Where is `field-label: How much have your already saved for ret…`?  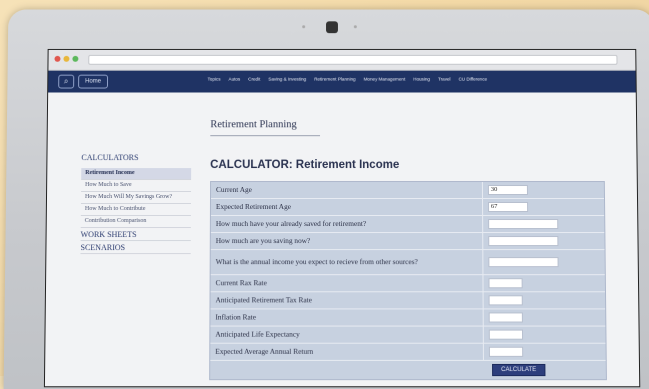 field-label: How much have your already saved for ret… is located at coordinates (291, 224).